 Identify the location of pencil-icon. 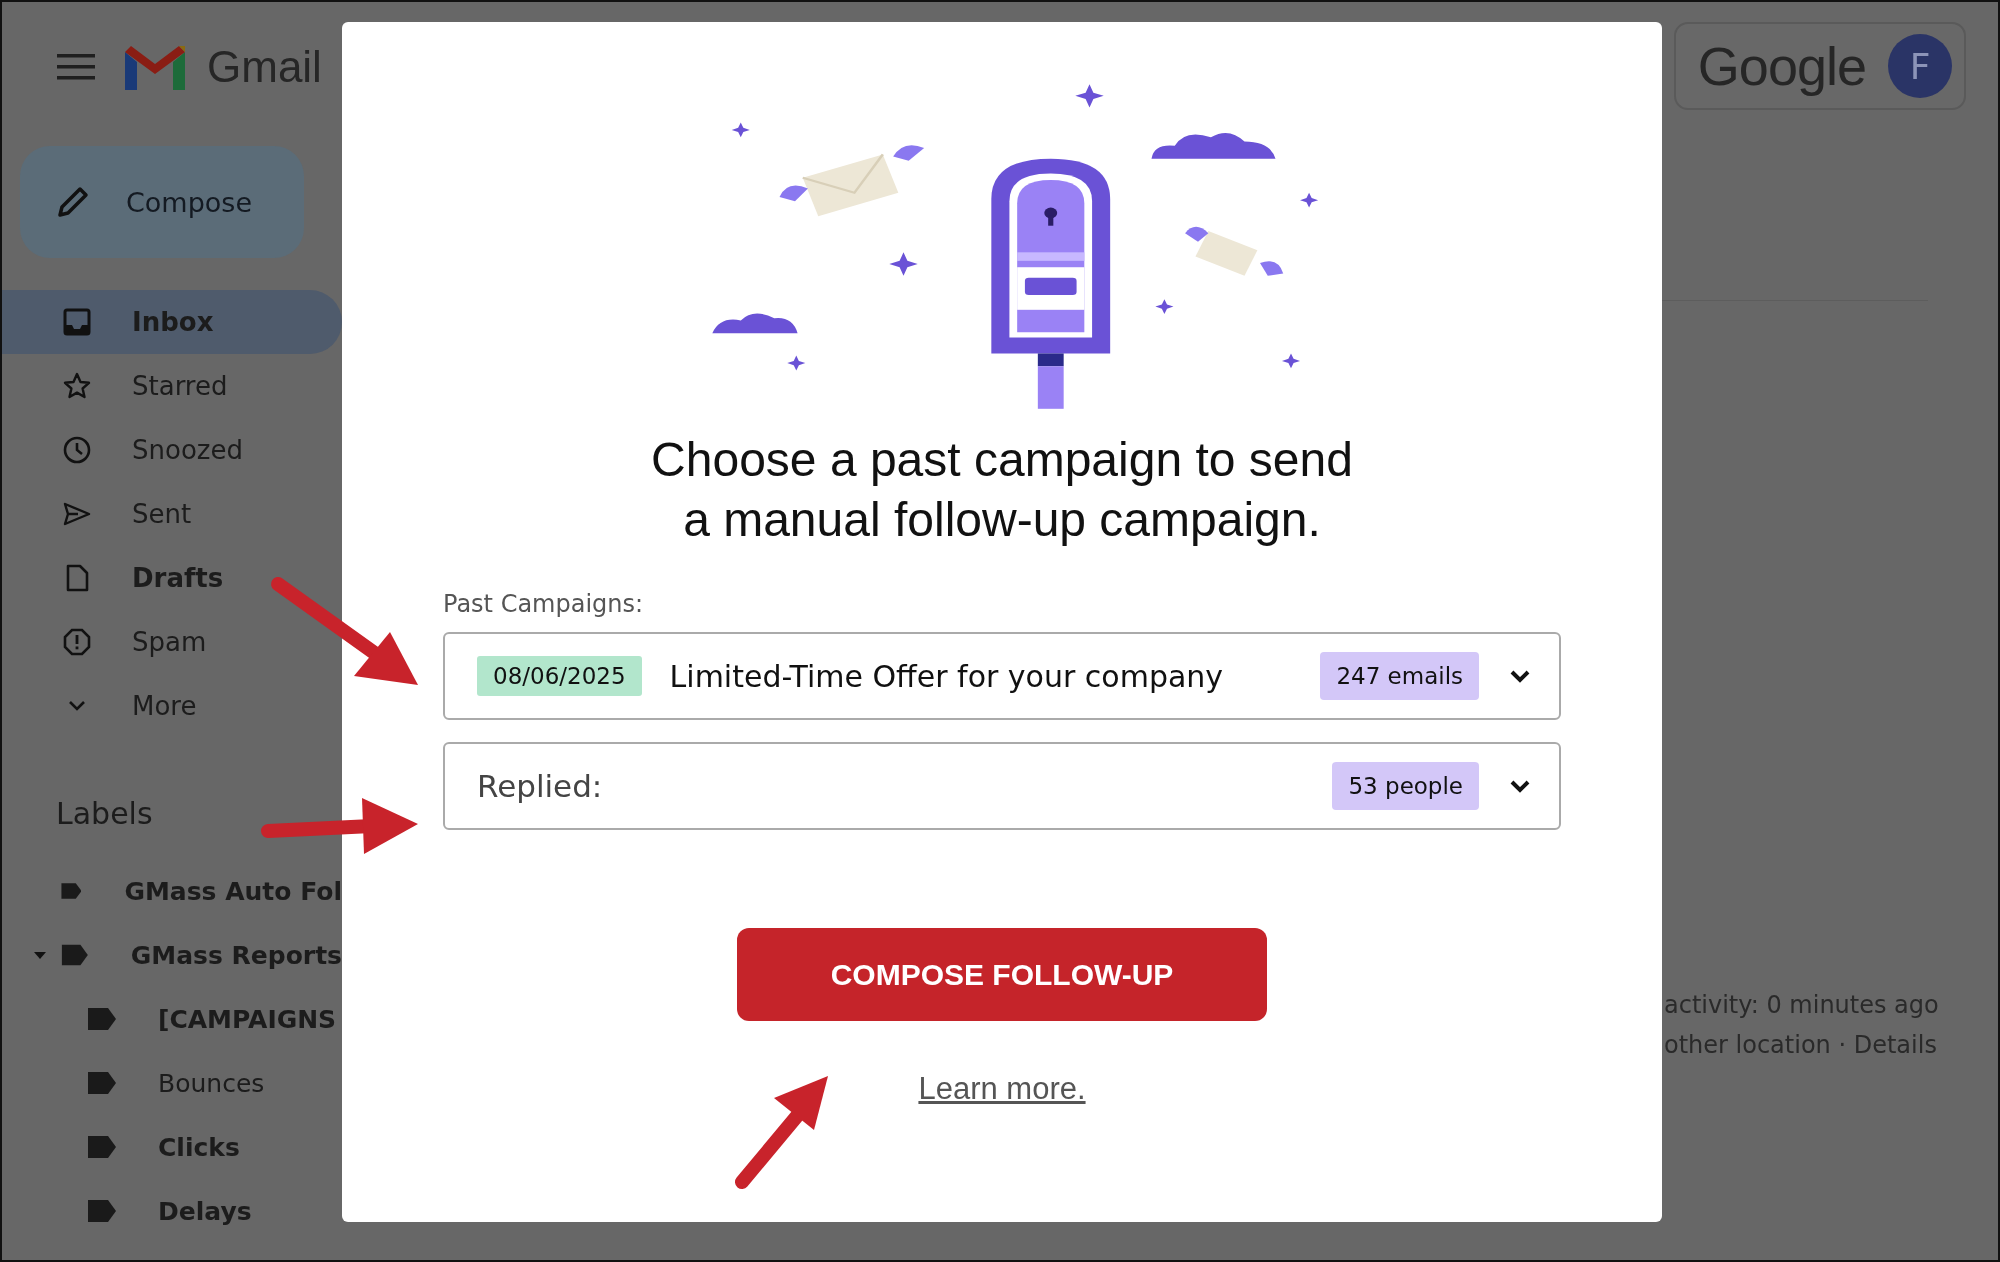
(73, 202).